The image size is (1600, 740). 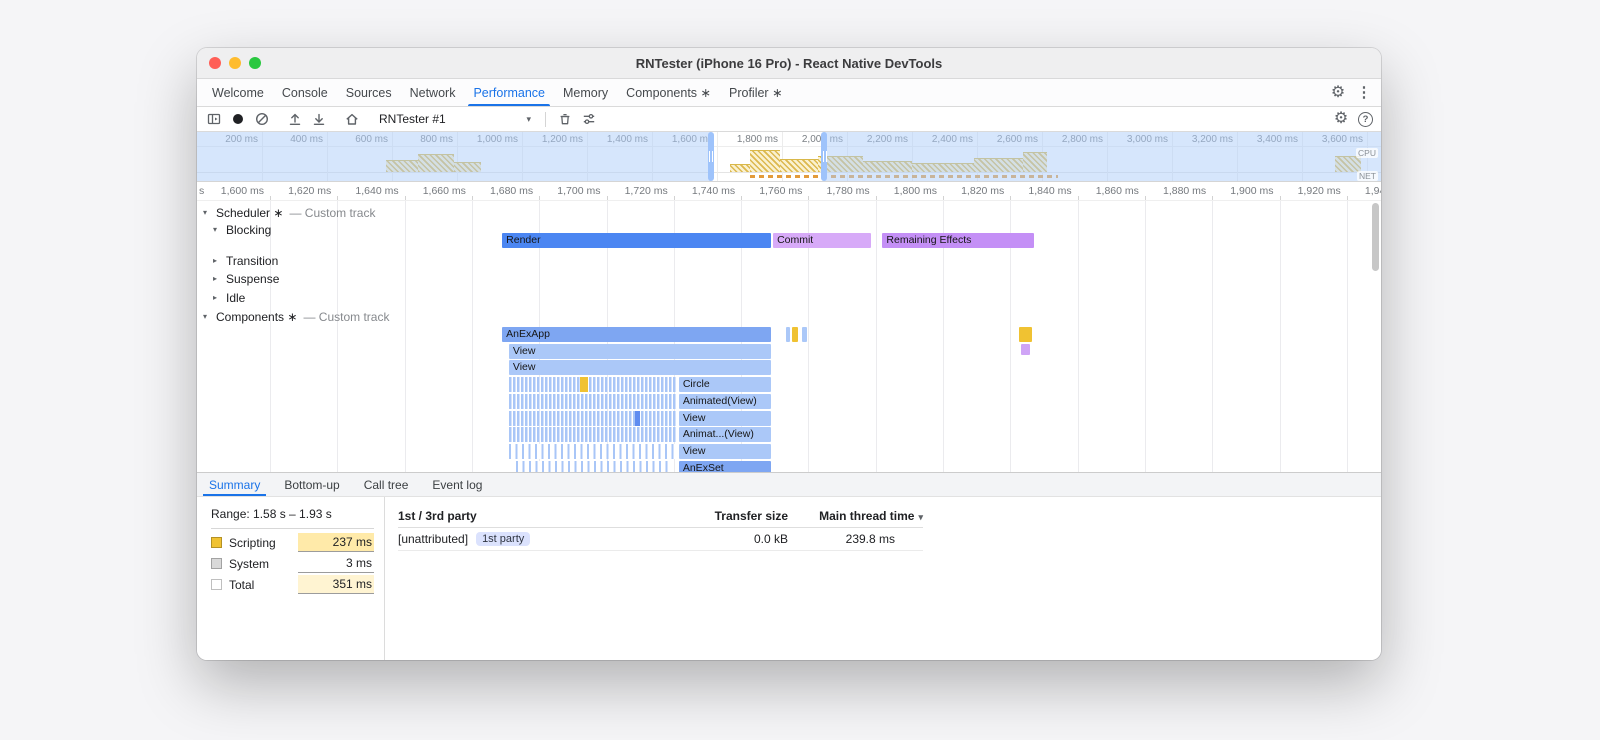 What do you see at coordinates (215, 260) in the screenshot?
I see `disclosure-triangle-icon: ▸` at bounding box center [215, 260].